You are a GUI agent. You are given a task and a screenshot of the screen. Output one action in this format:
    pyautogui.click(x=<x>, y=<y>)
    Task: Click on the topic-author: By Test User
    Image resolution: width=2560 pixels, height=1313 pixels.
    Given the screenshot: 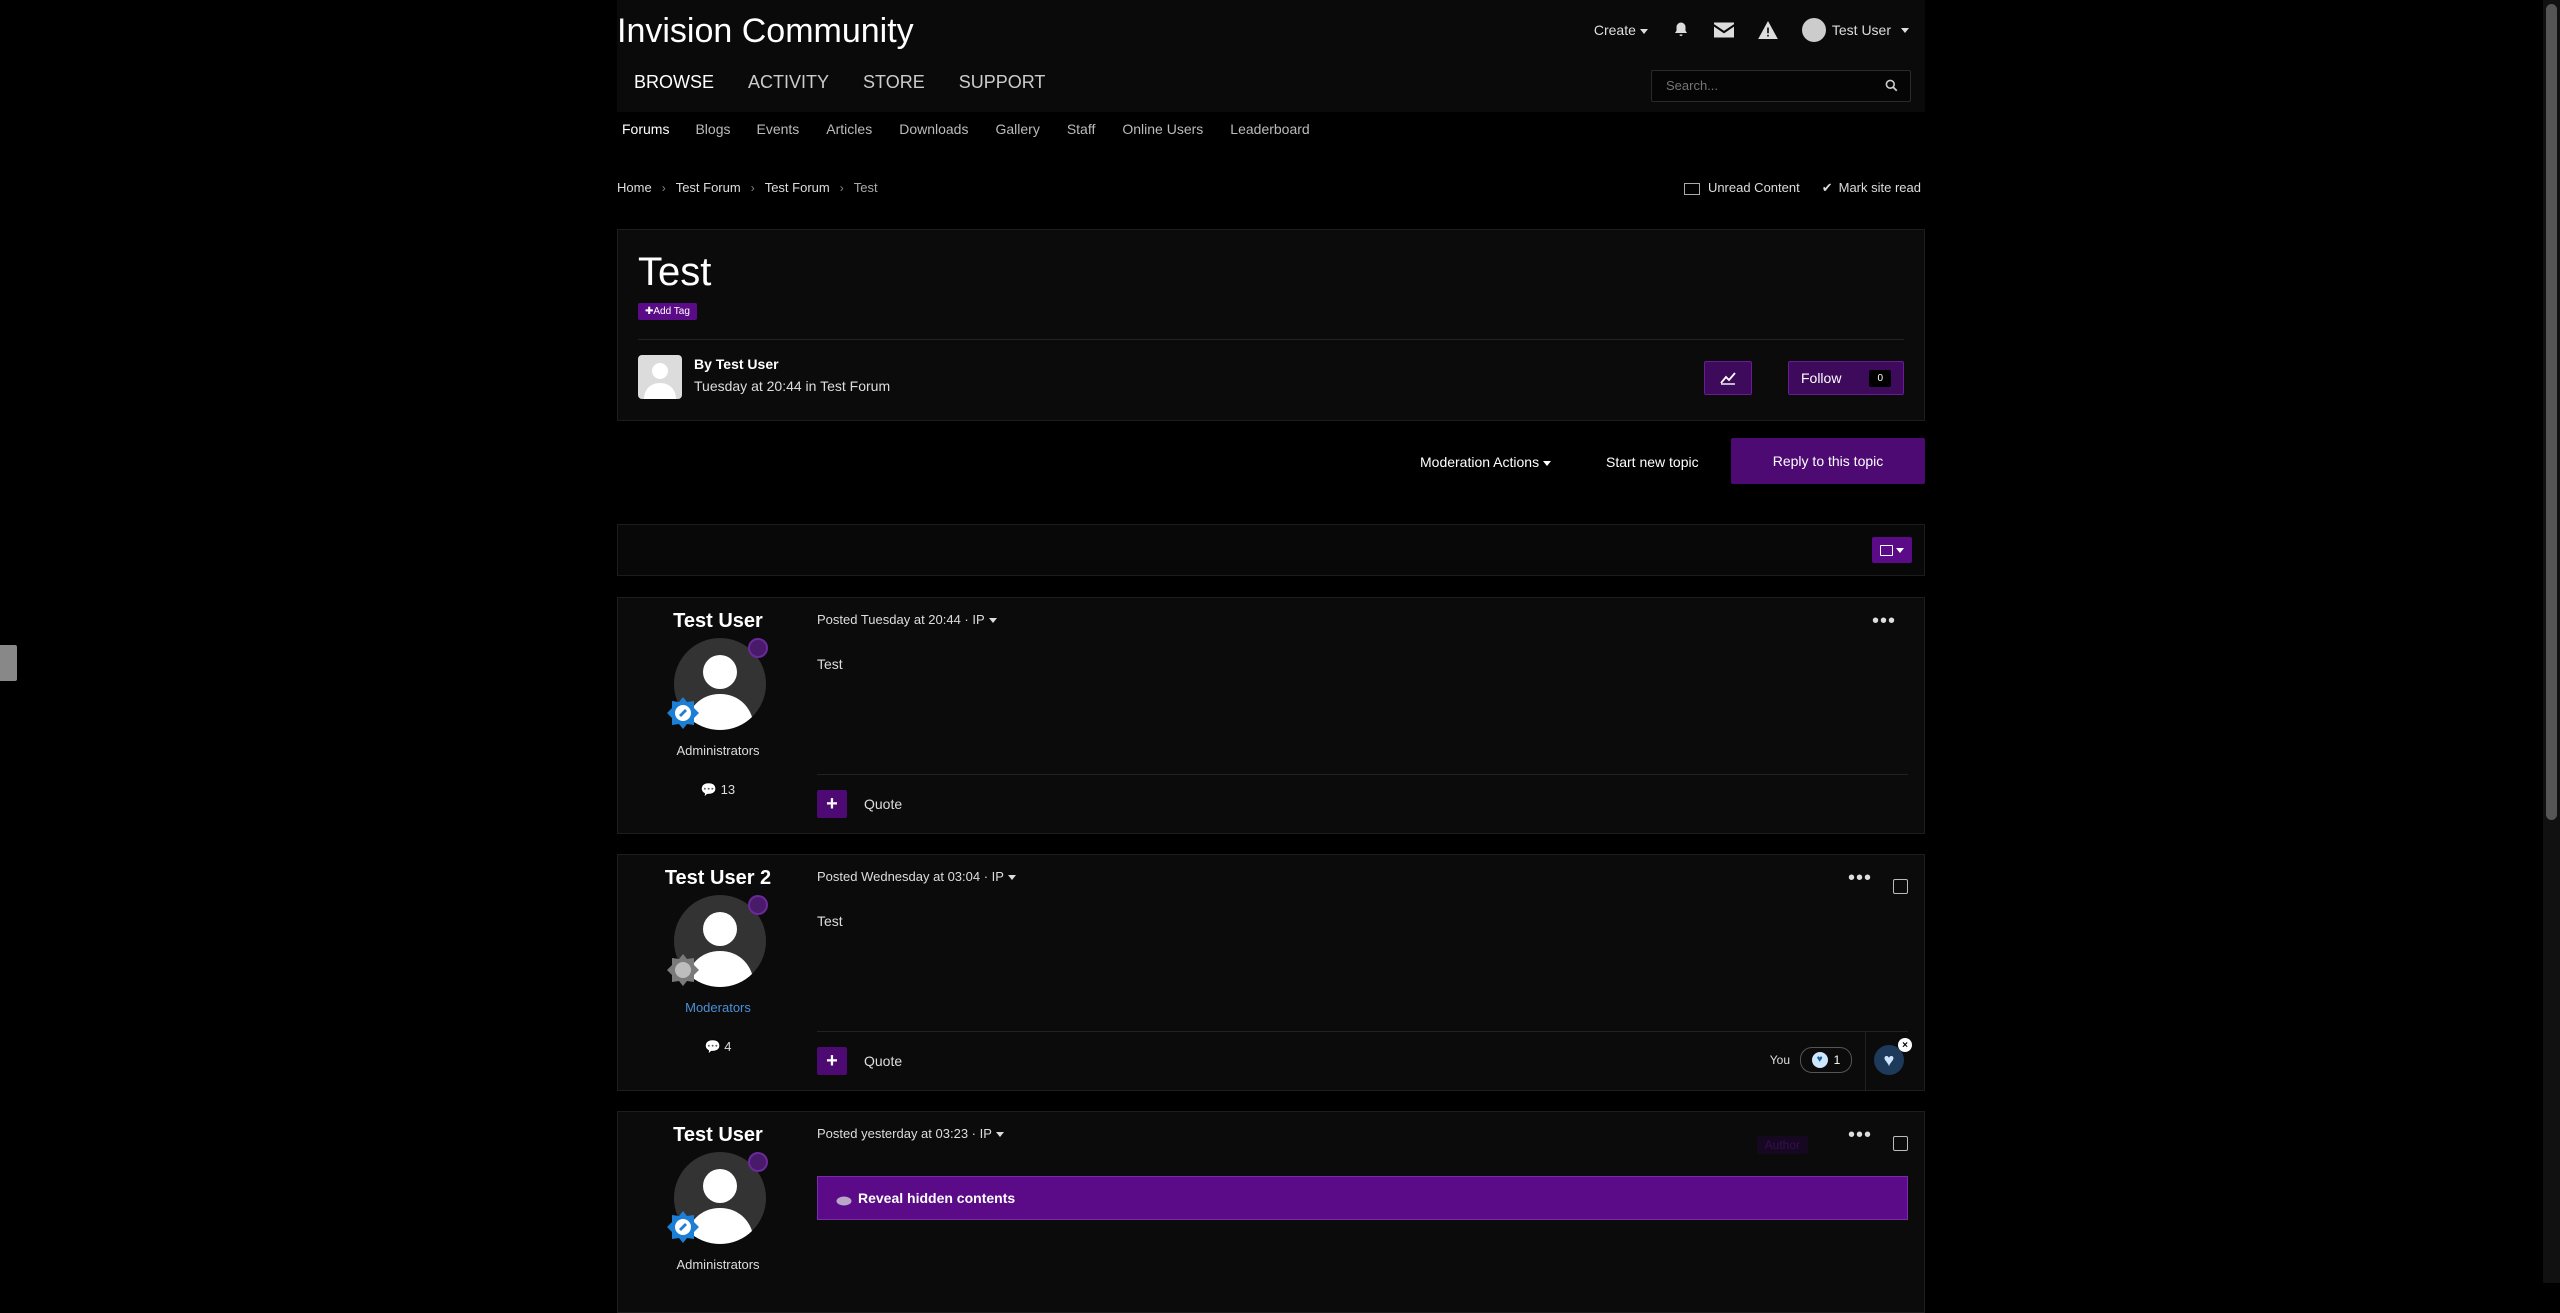 What is the action you would take?
    pyautogui.click(x=736, y=364)
    